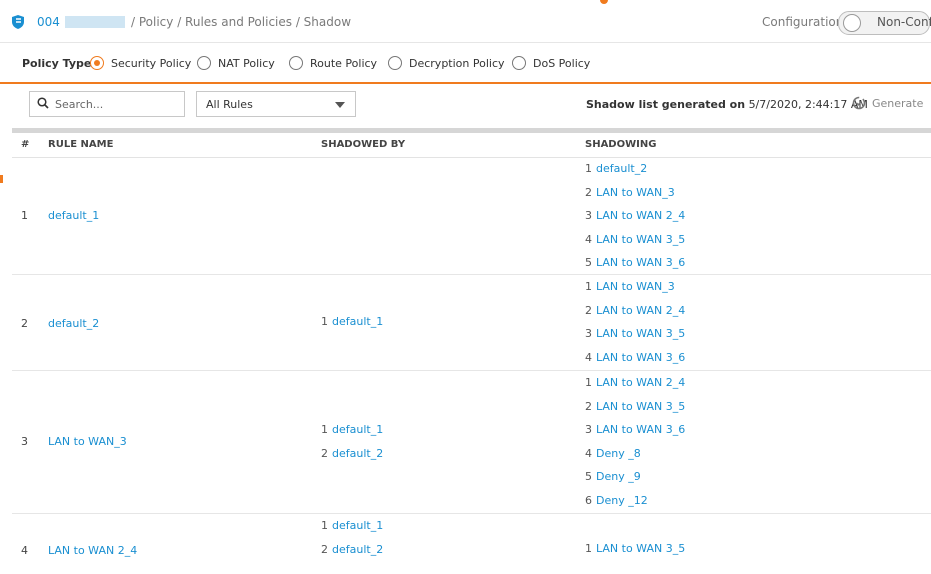 The width and height of the screenshot is (931, 574). I want to click on shadowing-item: 2 LAN to WAN 3_5, so click(635, 406).